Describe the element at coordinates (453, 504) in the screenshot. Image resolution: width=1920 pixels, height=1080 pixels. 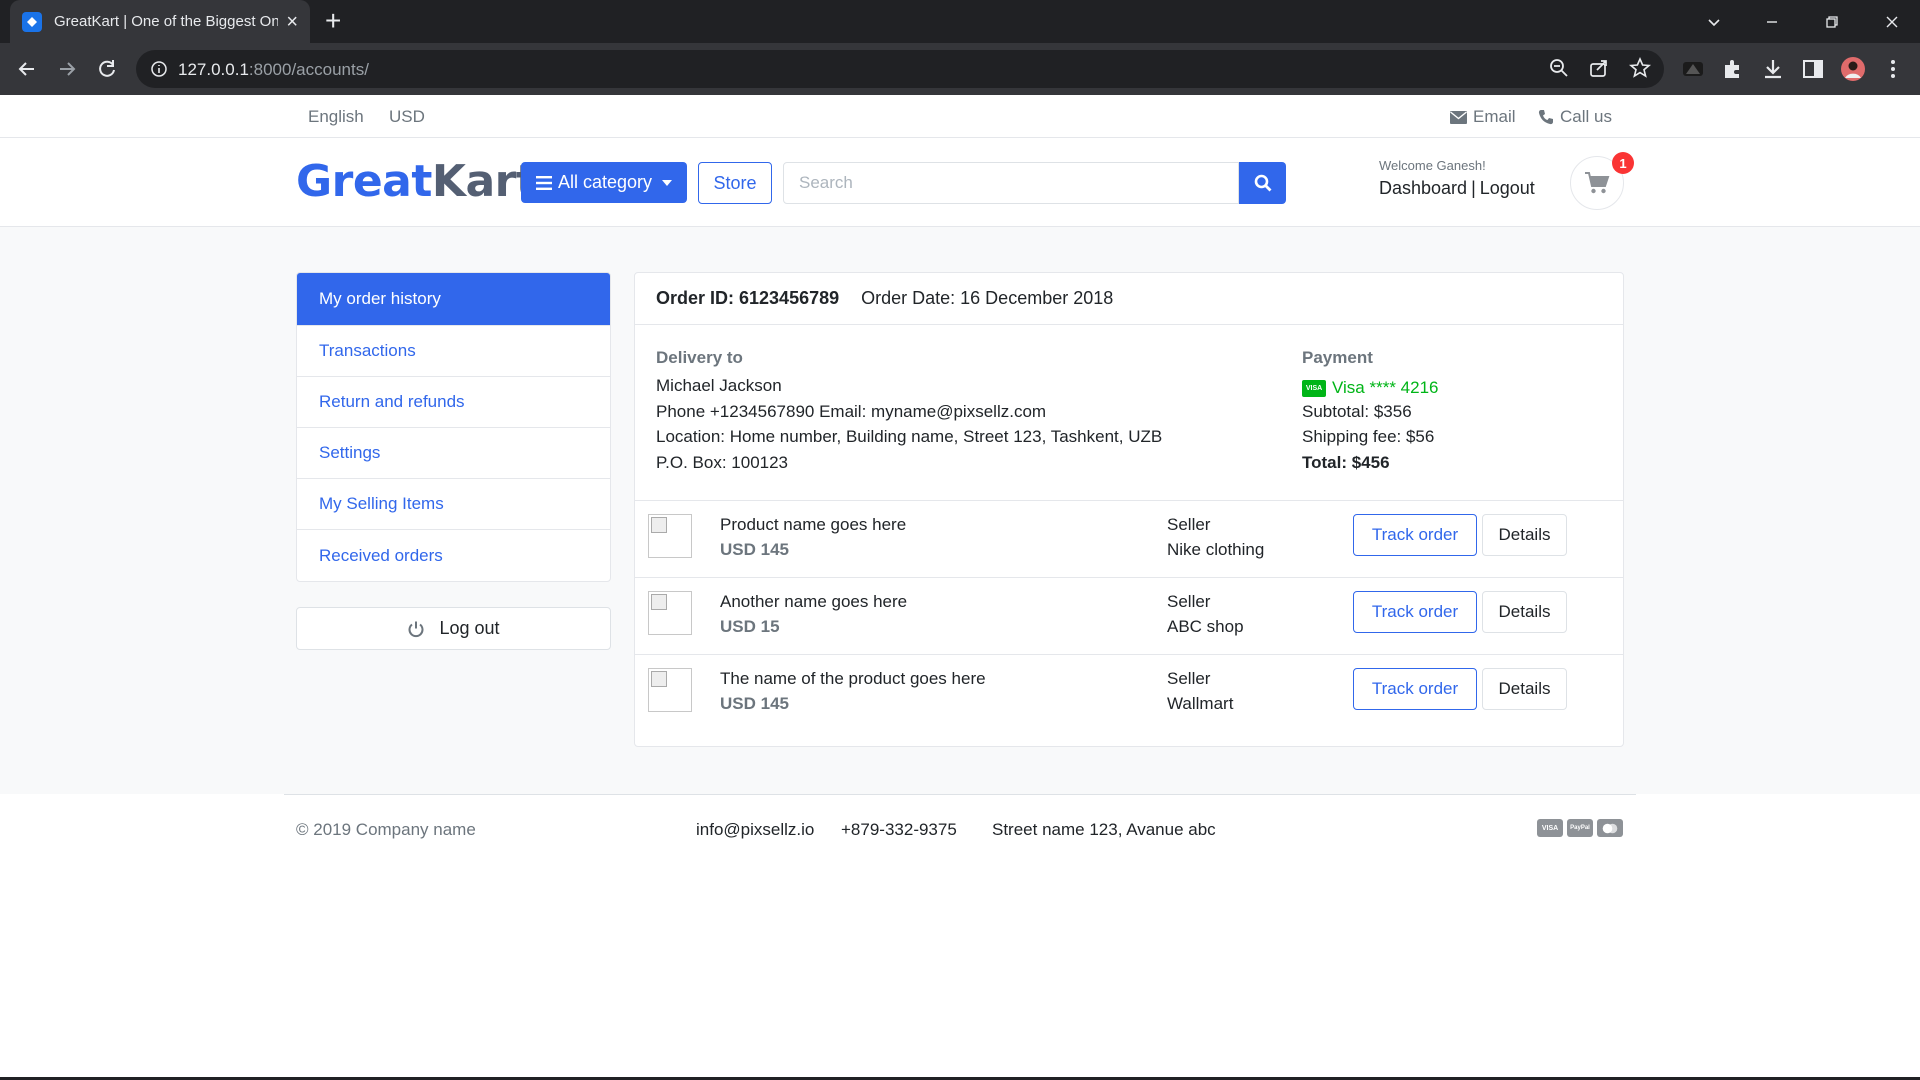
I see `sidebar-item-selling-items: My Selling Items` at that location.